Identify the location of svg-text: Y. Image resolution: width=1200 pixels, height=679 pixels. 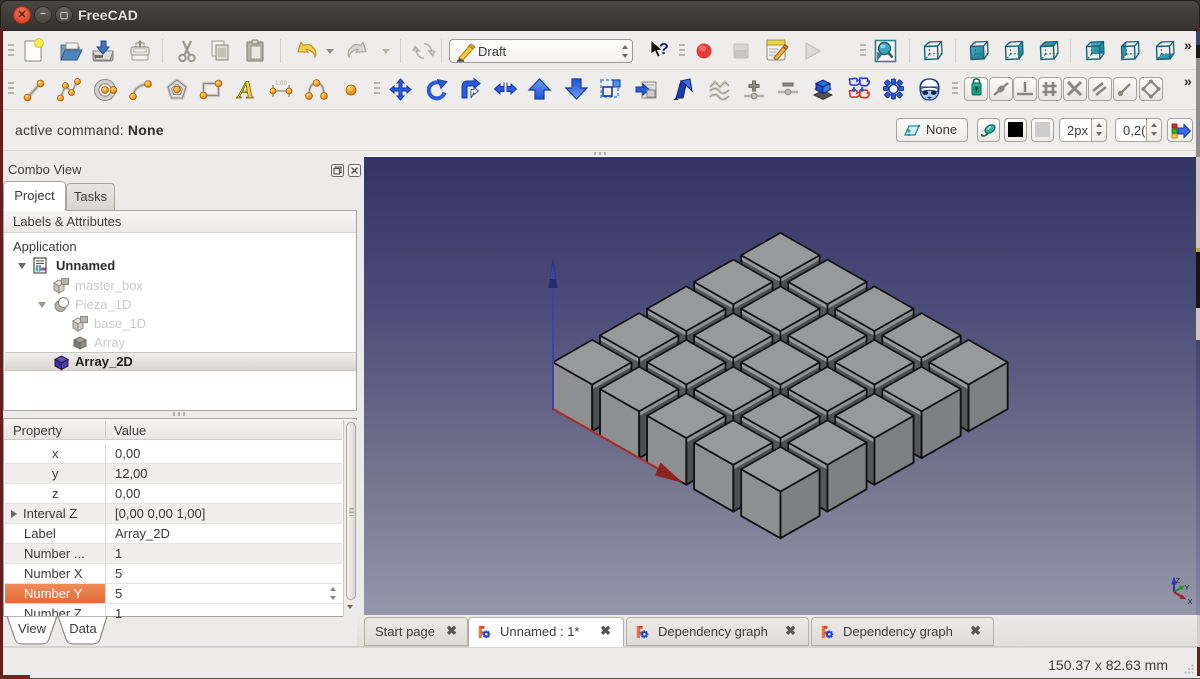
(1187, 587).